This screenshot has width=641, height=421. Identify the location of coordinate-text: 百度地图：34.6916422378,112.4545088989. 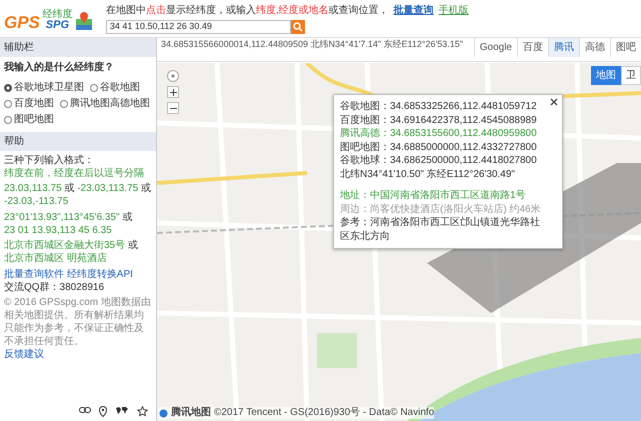
(439, 120).